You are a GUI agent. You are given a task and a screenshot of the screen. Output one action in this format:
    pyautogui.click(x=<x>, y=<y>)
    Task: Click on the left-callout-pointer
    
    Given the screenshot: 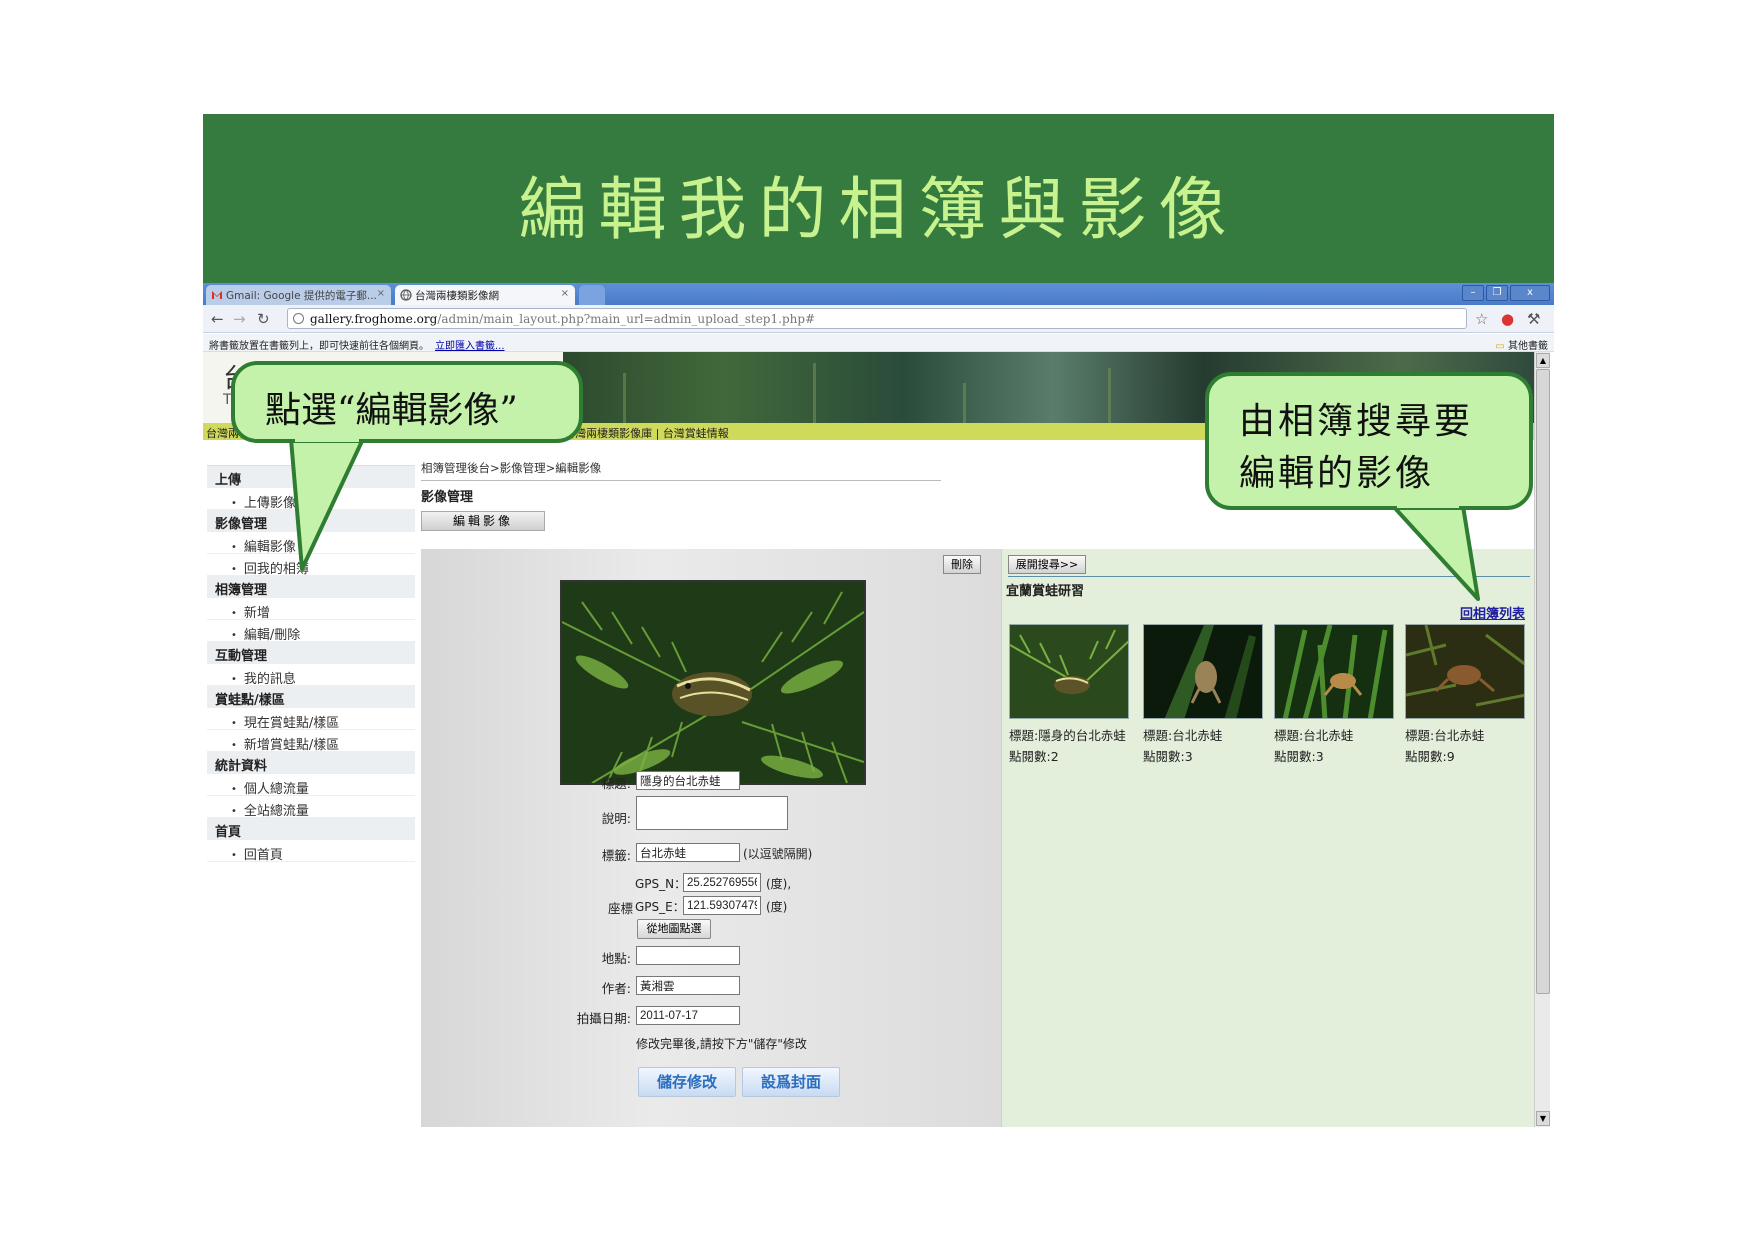 What is the action you would take?
    pyautogui.click(x=327, y=504)
    